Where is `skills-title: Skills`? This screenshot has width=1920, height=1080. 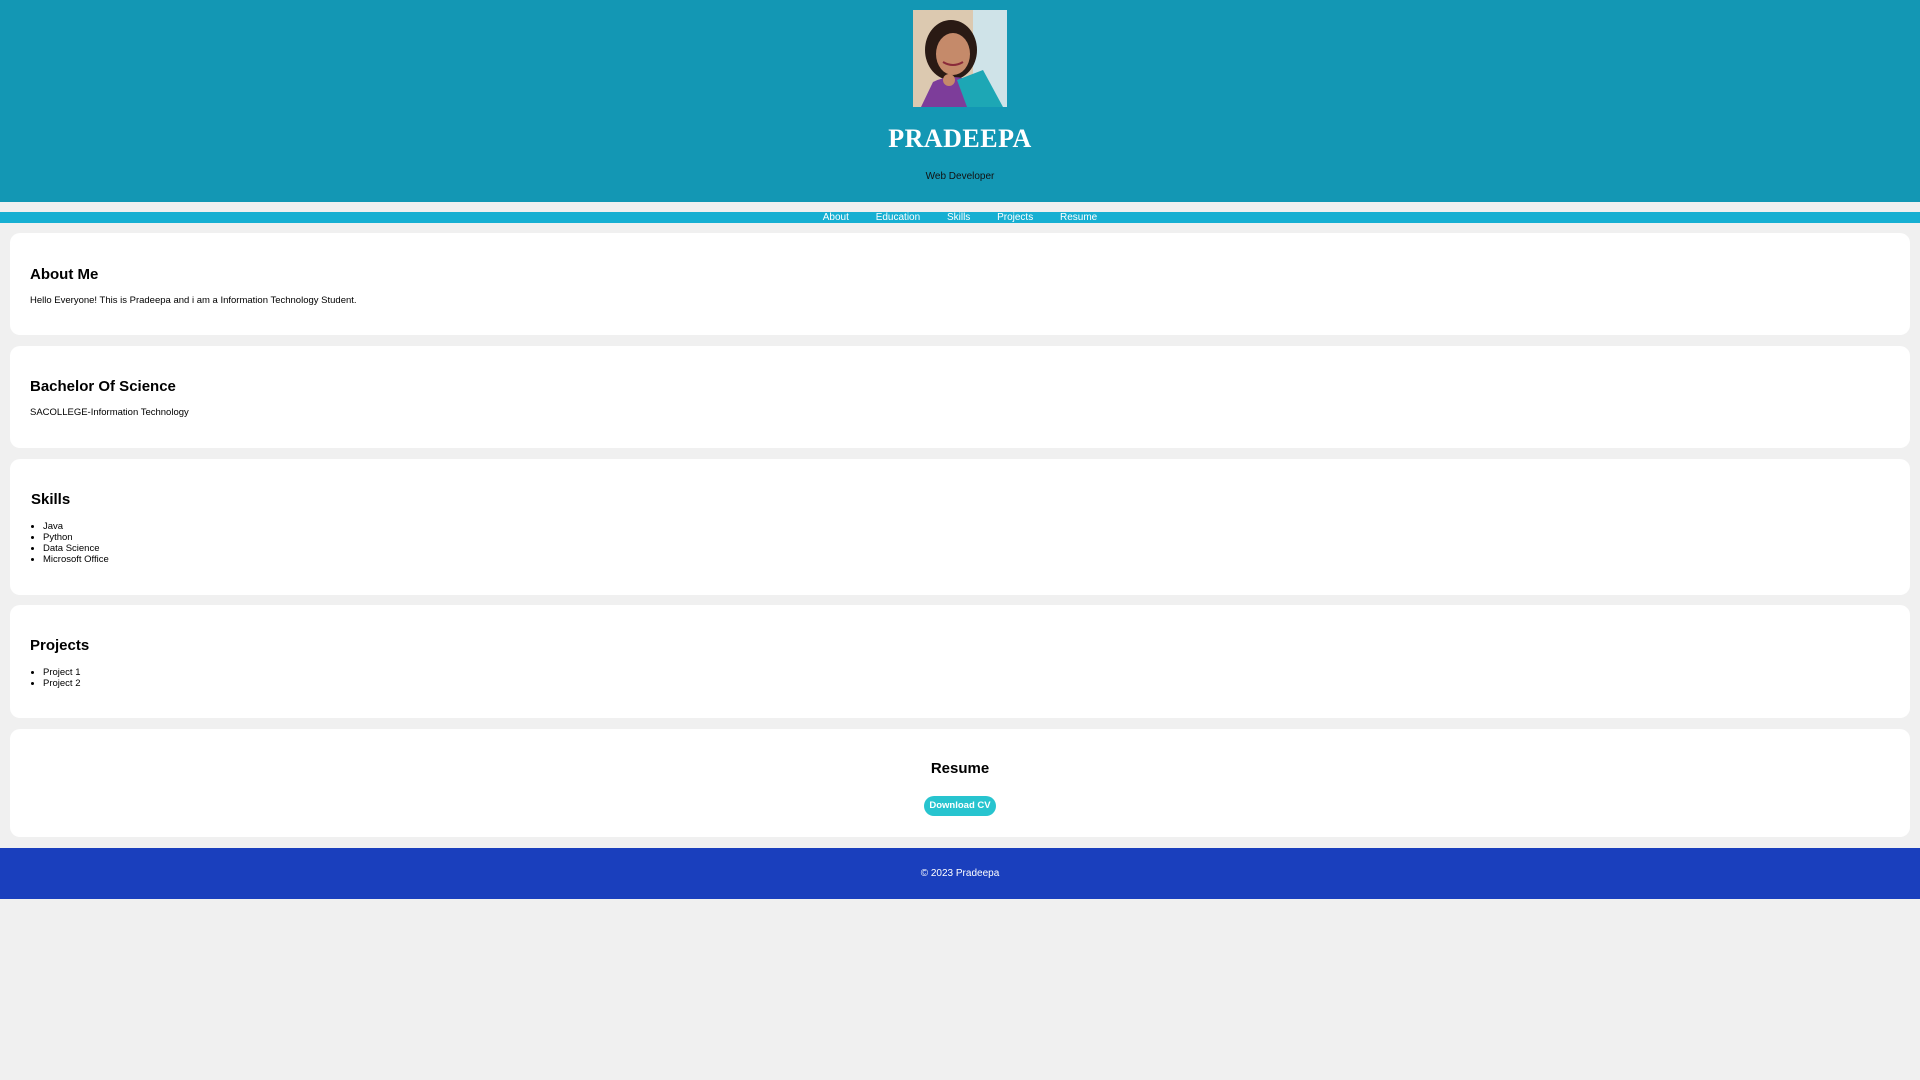
skills-title: Skills is located at coordinates (51, 499).